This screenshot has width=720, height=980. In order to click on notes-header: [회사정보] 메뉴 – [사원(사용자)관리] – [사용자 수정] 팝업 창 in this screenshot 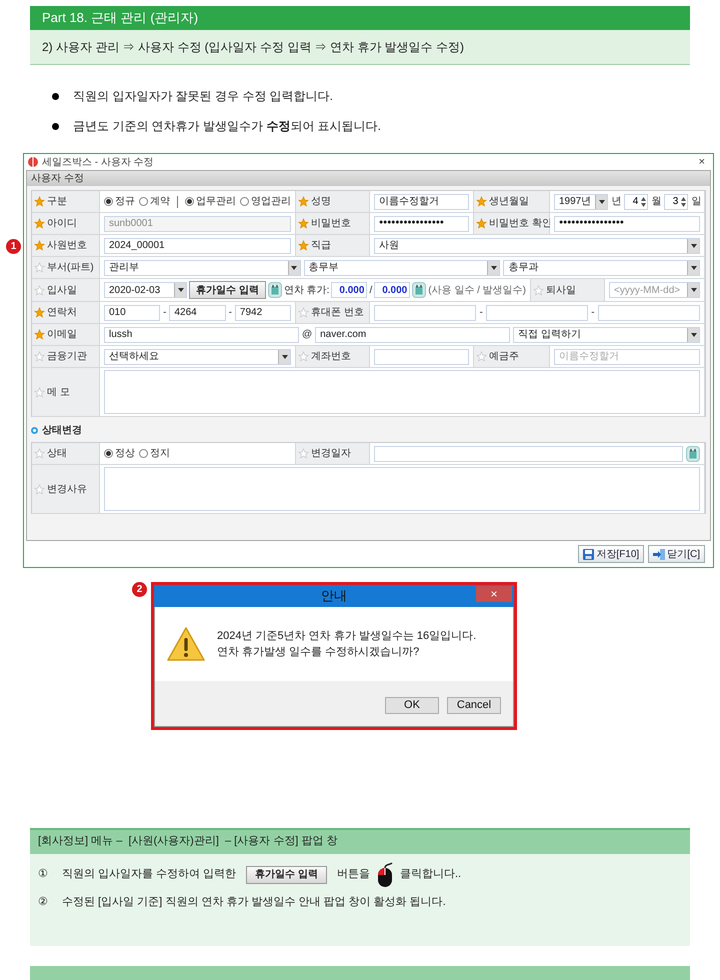, I will do `click(360, 841)`.